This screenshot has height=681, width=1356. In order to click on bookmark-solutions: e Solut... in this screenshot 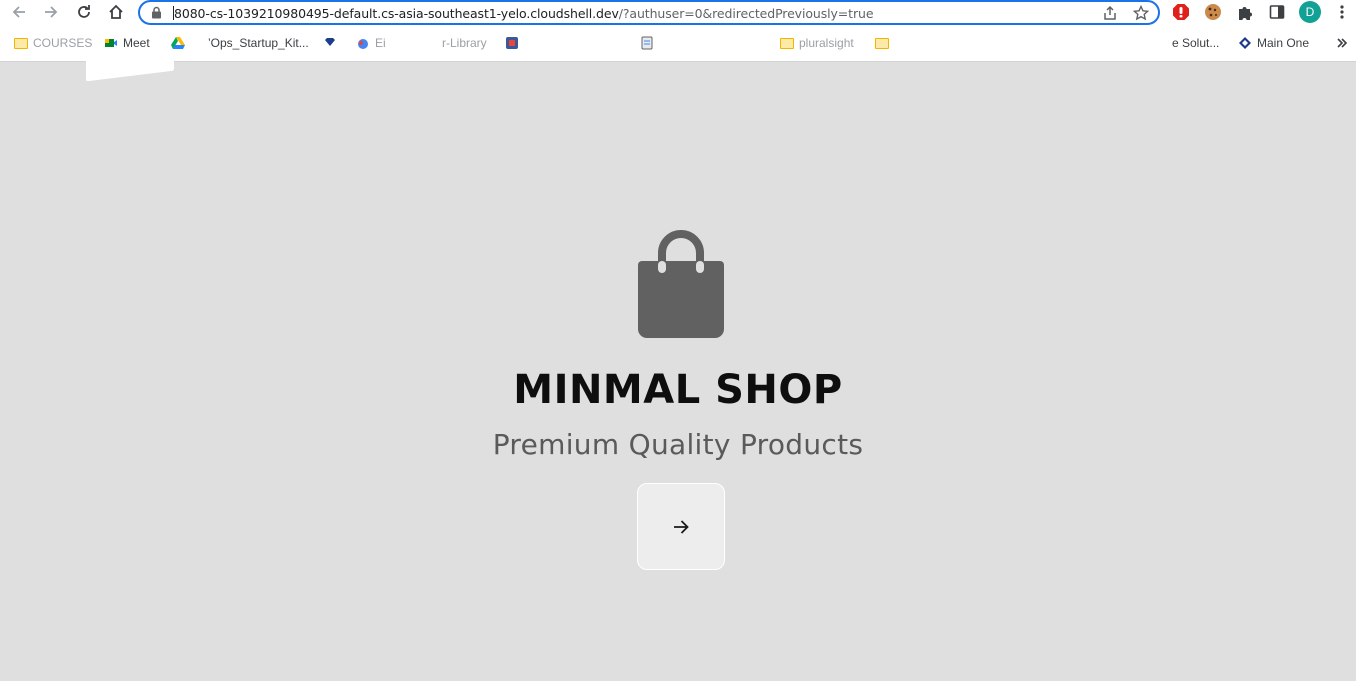, I will do `click(1195, 43)`.